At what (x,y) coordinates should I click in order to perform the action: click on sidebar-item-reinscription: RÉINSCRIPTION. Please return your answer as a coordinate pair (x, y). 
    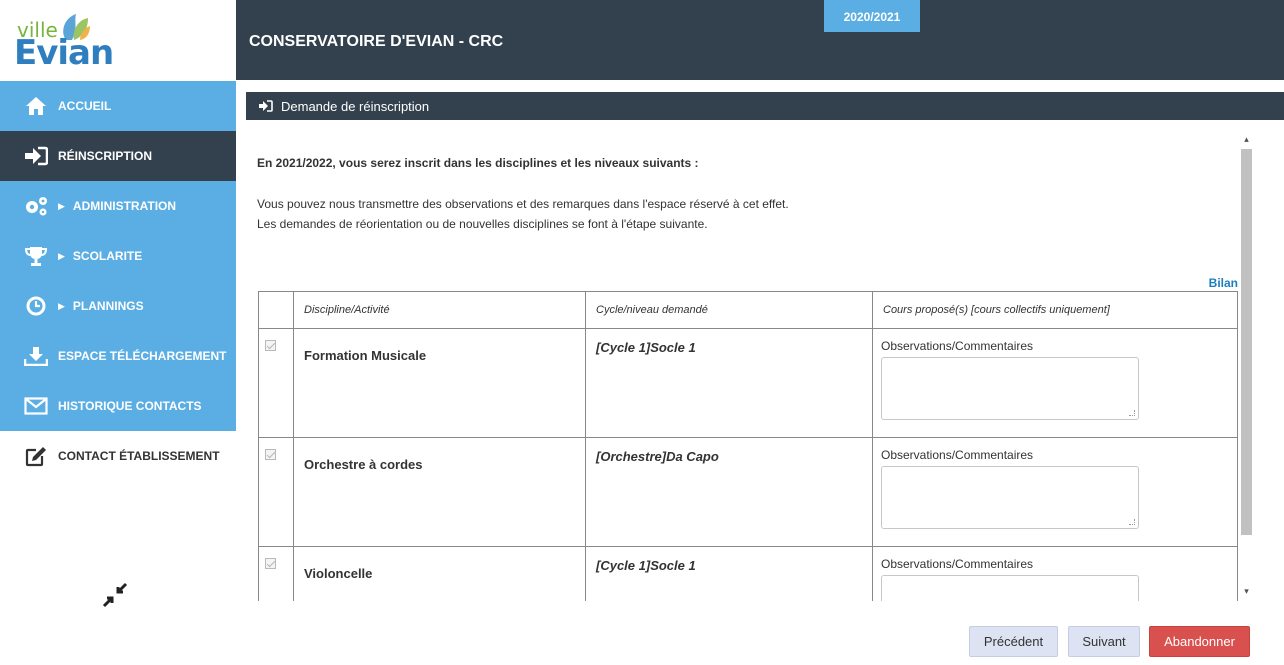
    Looking at the image, I should click on (118, 156).